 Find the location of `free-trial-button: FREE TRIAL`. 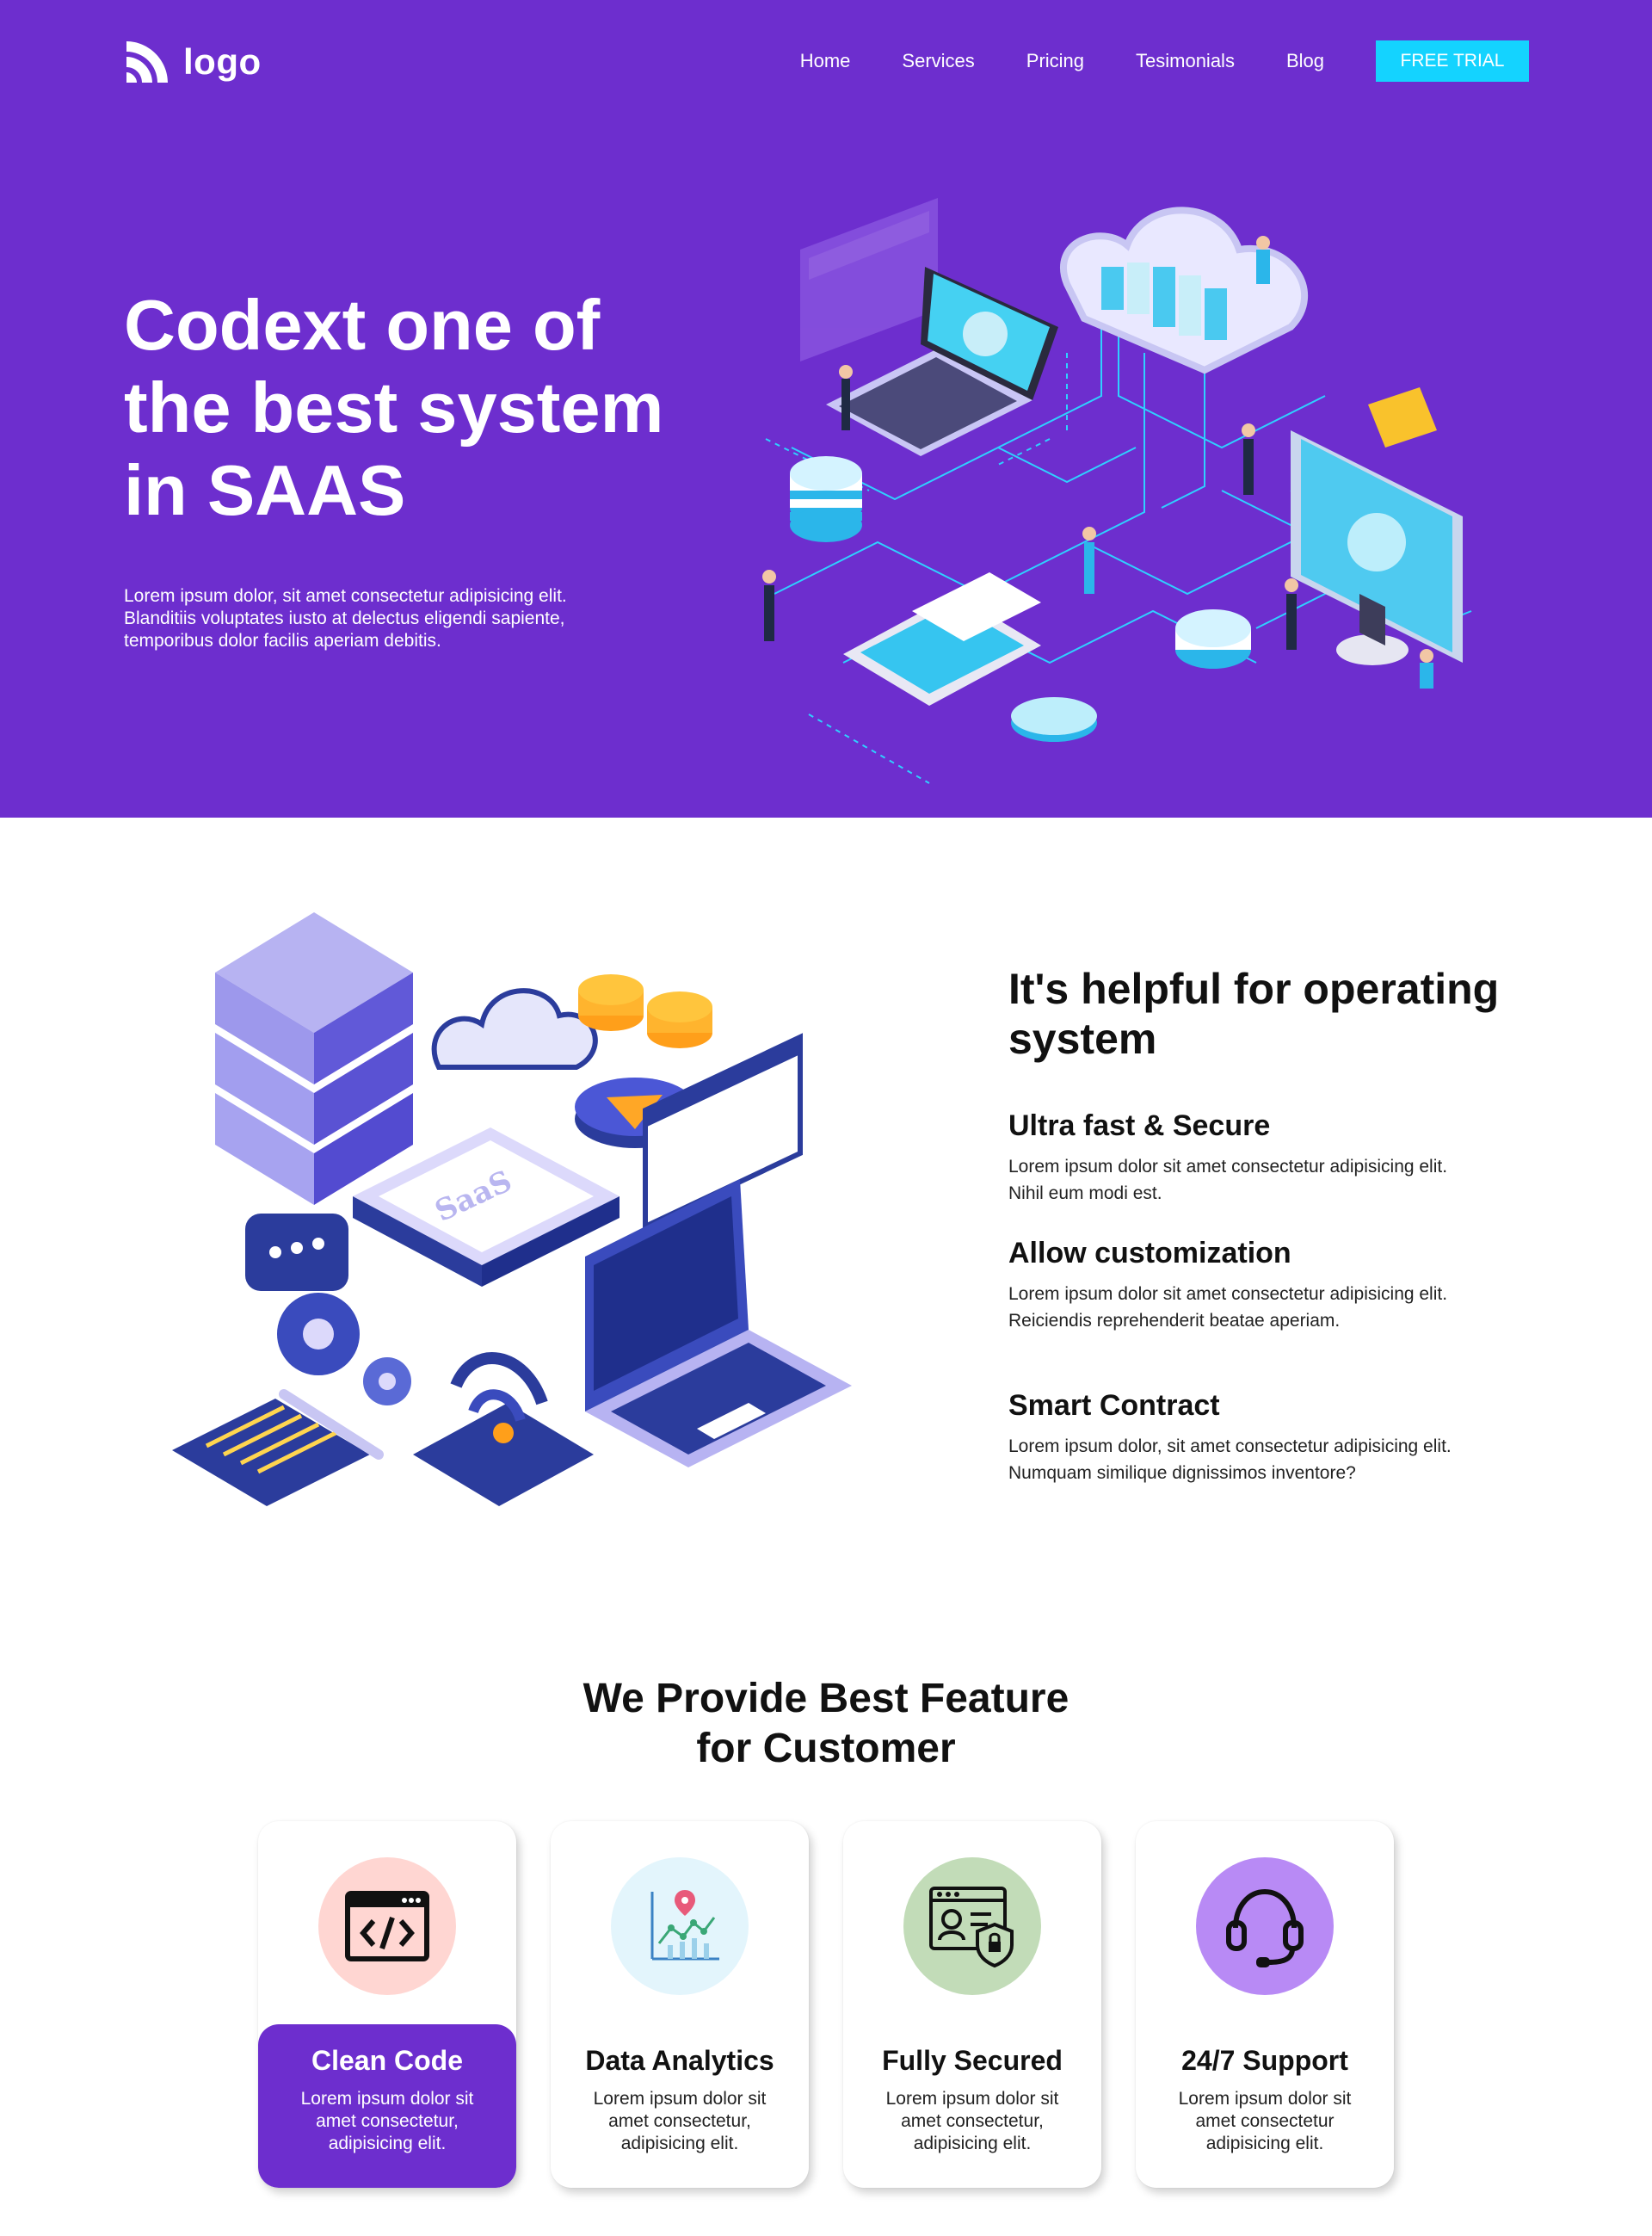

free-trial-button: FREE TRIAL is located at coordinates (1452, 61).